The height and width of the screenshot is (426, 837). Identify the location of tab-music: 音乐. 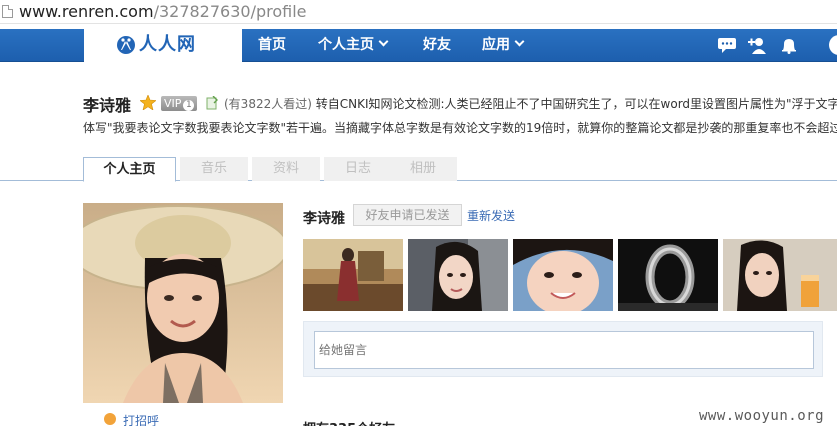
(214, 169).